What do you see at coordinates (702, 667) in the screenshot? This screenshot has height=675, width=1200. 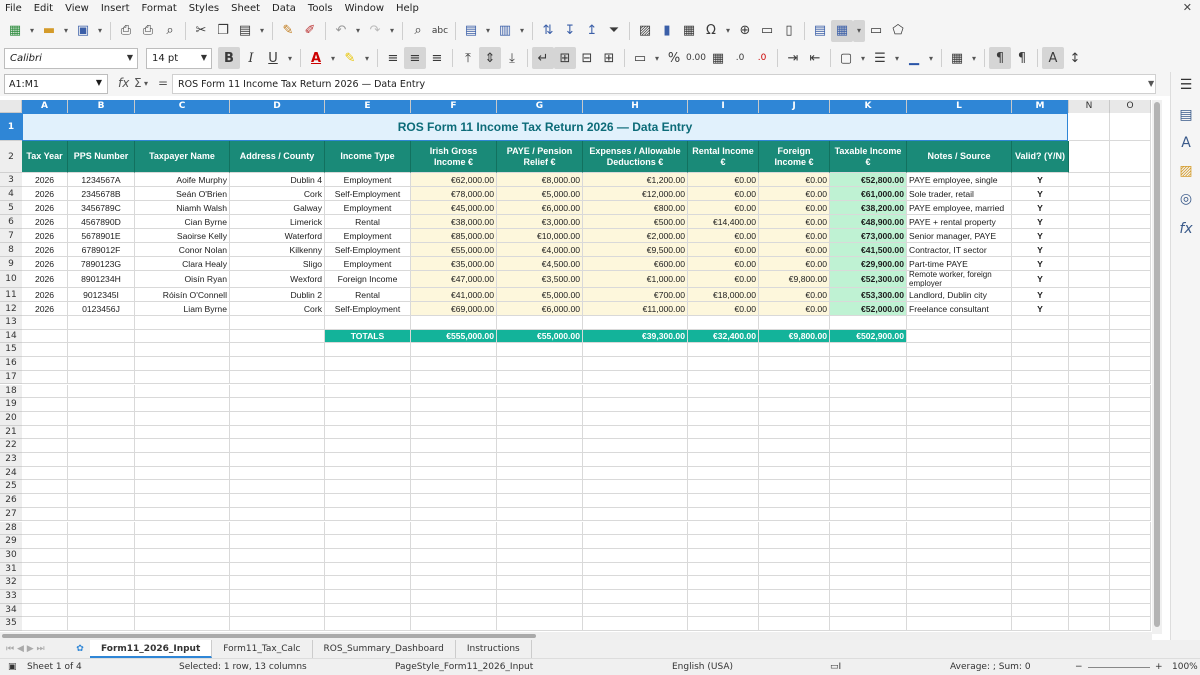 I see `language-status: English (USA)` at bounding box center [702, 667].